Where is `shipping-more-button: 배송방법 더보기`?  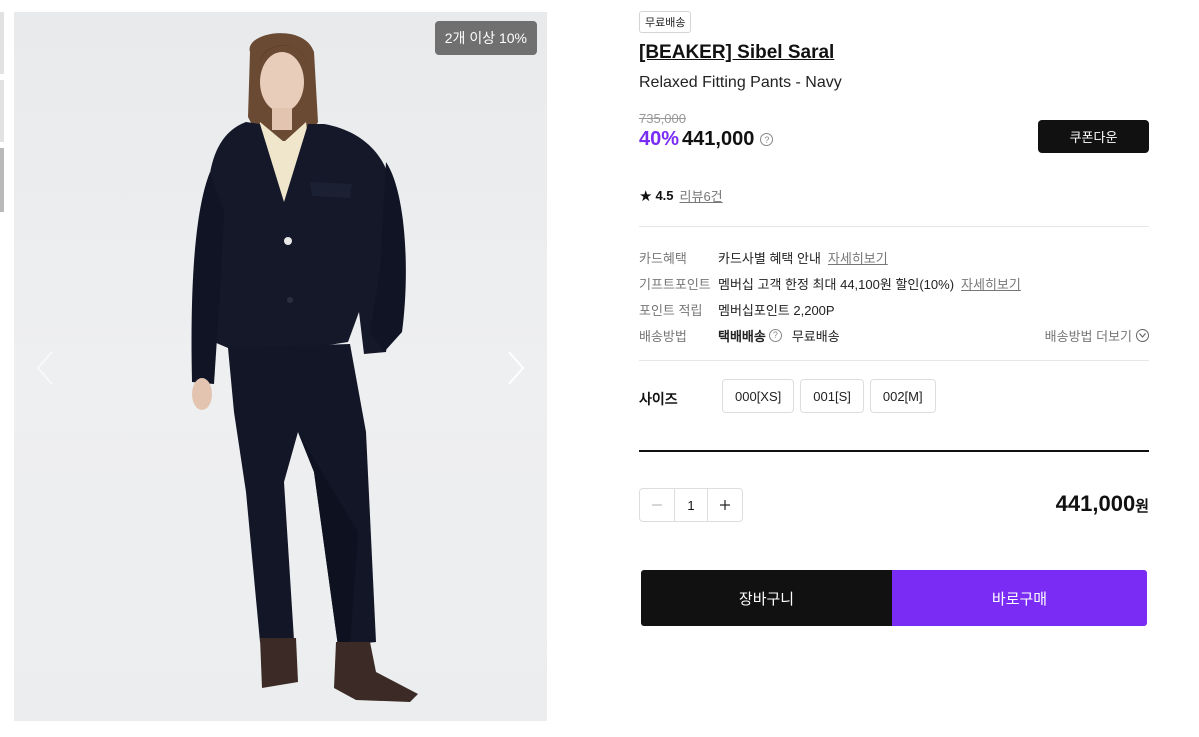 shipping-more-button: 배송방법 더보기 is located at coordinates (1097, 335).